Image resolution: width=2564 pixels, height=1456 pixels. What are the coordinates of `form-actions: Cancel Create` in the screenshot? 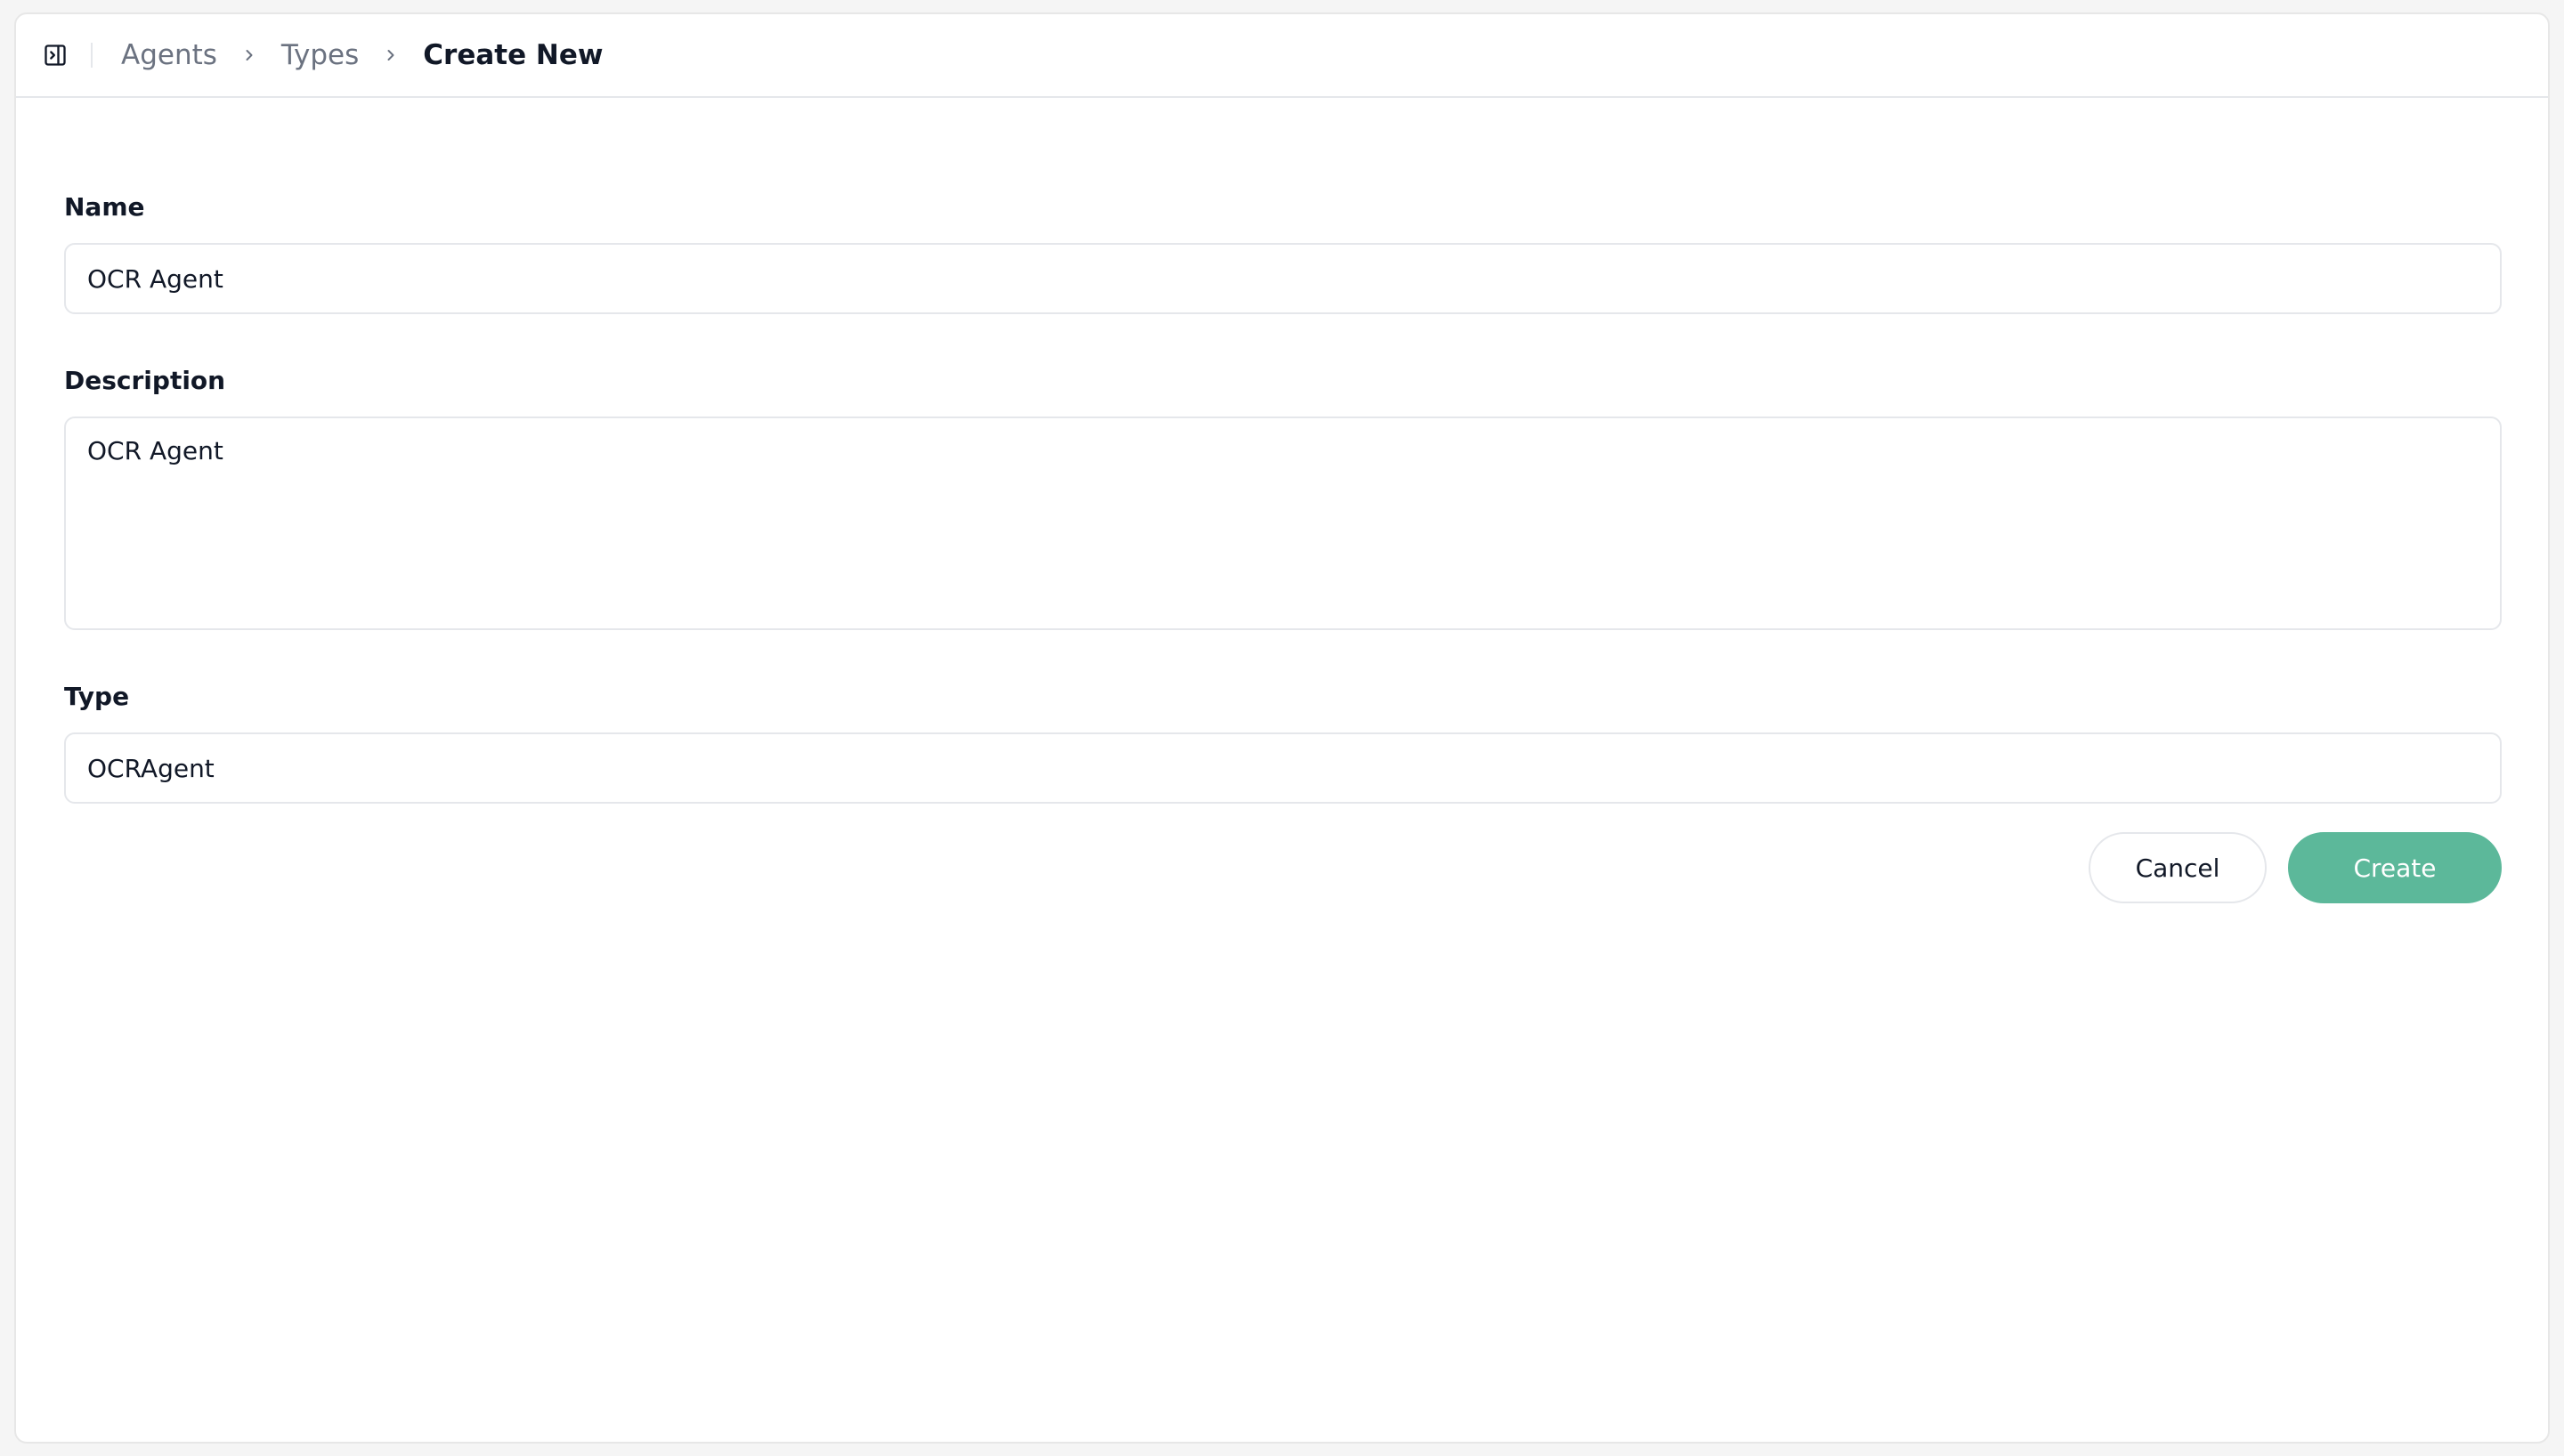 It's located at (1283, 867).